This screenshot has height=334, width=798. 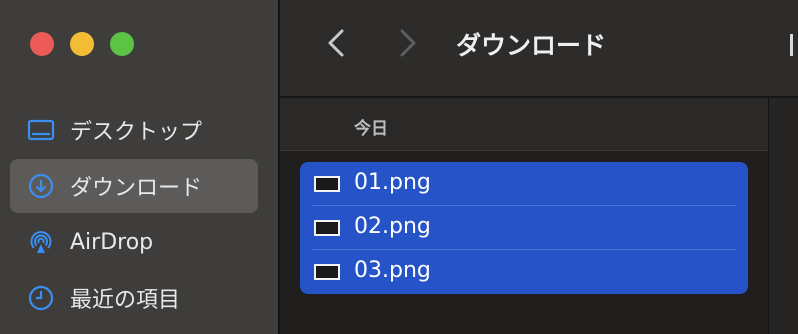 I want to click on group-header-label: 今日, so click(x=371, y=129).